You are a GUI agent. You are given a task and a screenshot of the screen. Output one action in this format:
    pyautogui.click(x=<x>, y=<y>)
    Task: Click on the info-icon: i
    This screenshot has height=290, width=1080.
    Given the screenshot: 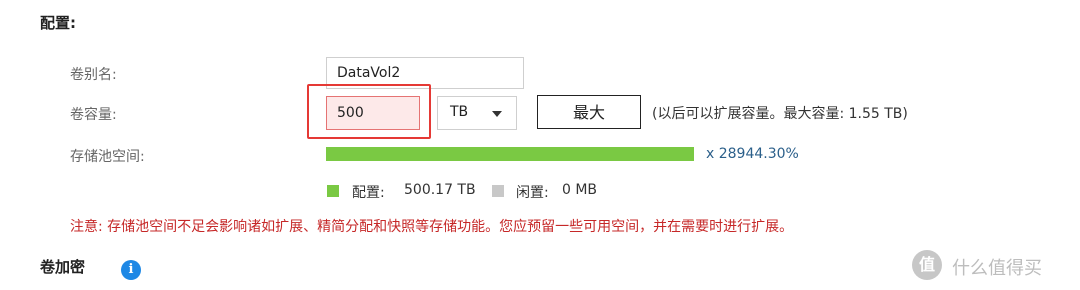 What is the action you would take?
    pyautogui.click(x=131, y=270)
    